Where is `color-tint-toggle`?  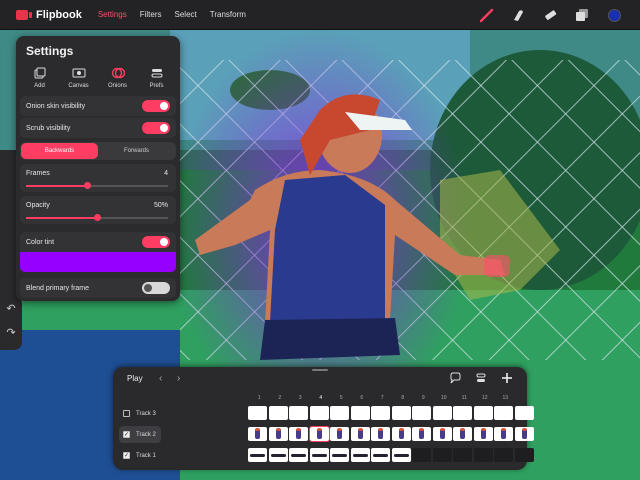 color-tint-toggle is located at coordinates (156, 242).